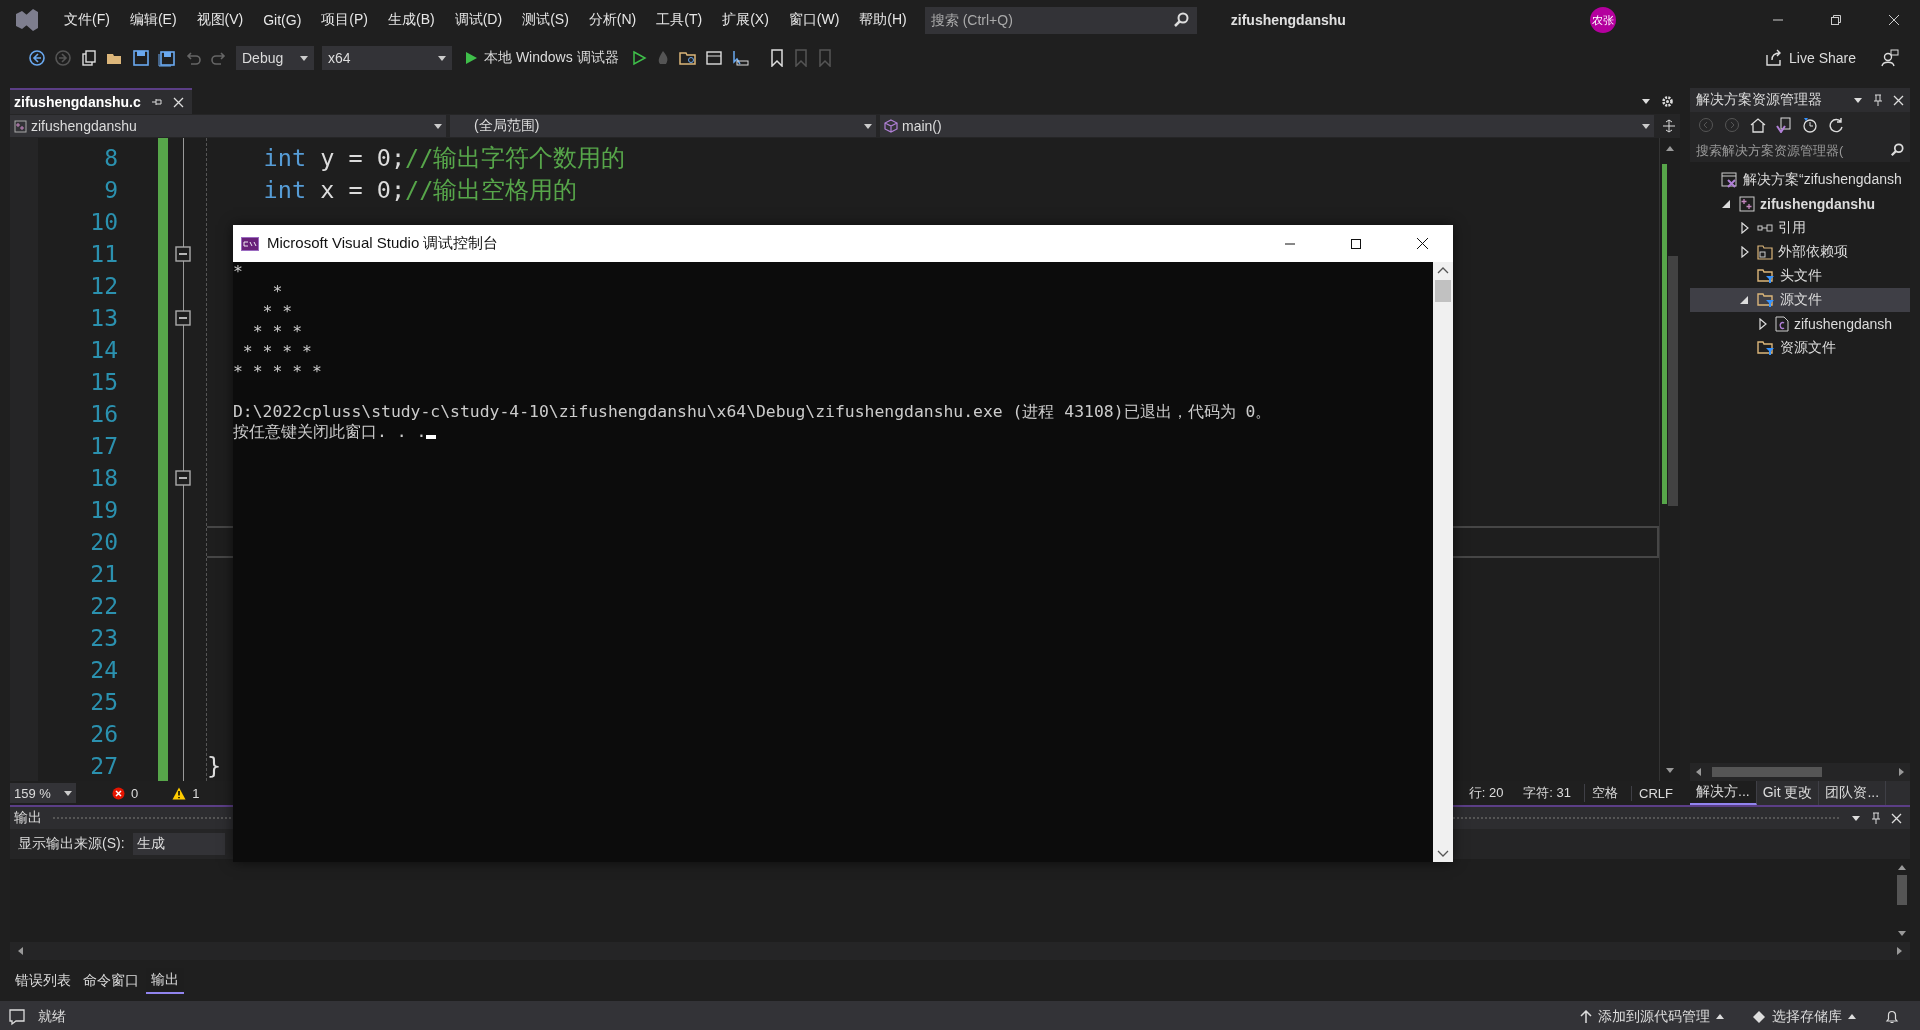 This screenshot has height=1030, width=1920. Describe the element at coordinates (478, 20) in the screenshot. I see `menu-item: 调试(D)` at that location.